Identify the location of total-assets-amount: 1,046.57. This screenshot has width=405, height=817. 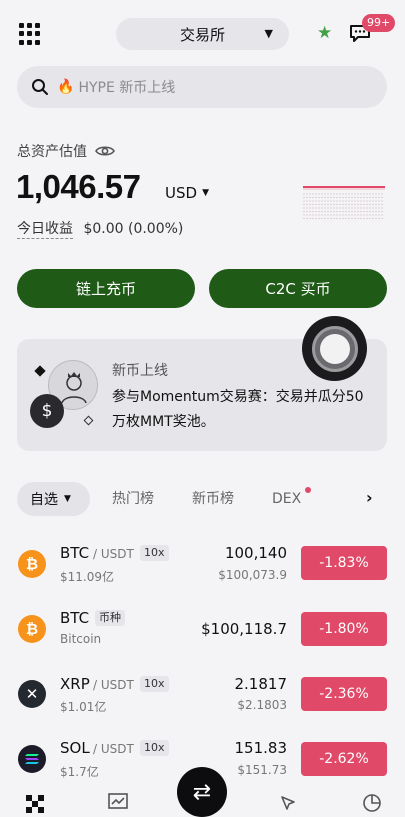
(78, 186).